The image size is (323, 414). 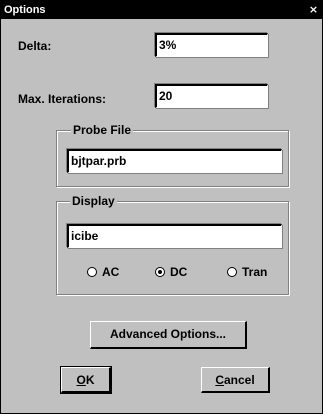 What do you see at coordinates (219, 380) in the screenshot?
I see `cancel-mnemonic: C` at bounding box center [219, 380].